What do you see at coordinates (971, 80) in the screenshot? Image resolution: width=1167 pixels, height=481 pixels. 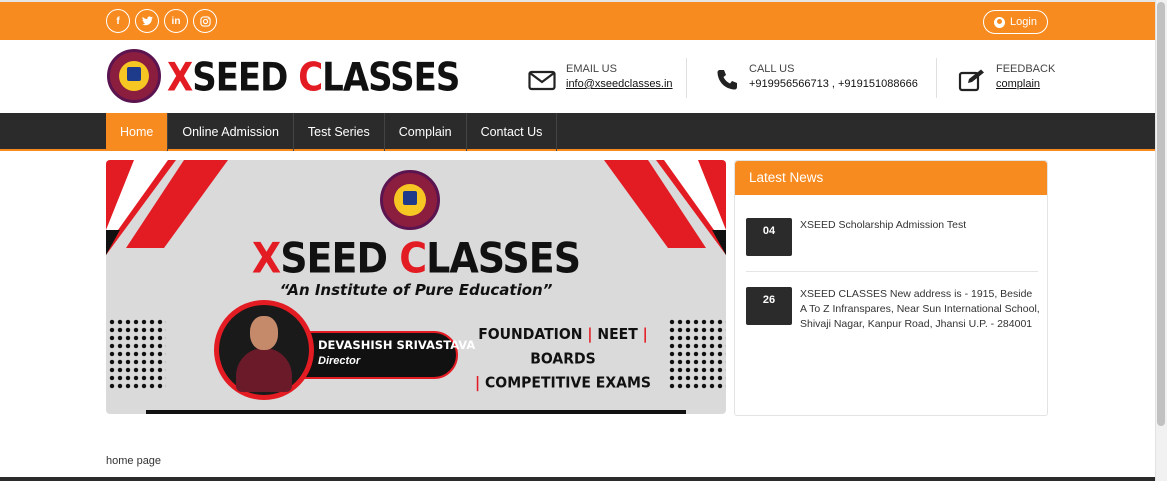 I see `edit-icon` at bounding box center [971, 80].